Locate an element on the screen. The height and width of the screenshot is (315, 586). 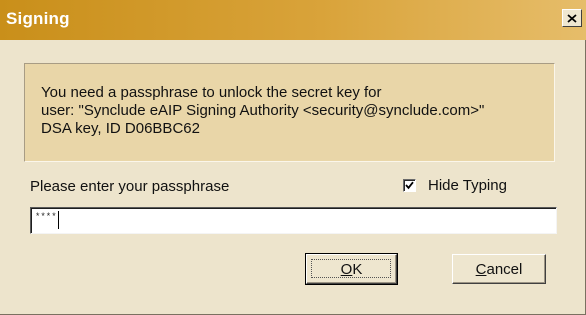
cancel-label-rest: ancel is located at coordinates (504, 269).